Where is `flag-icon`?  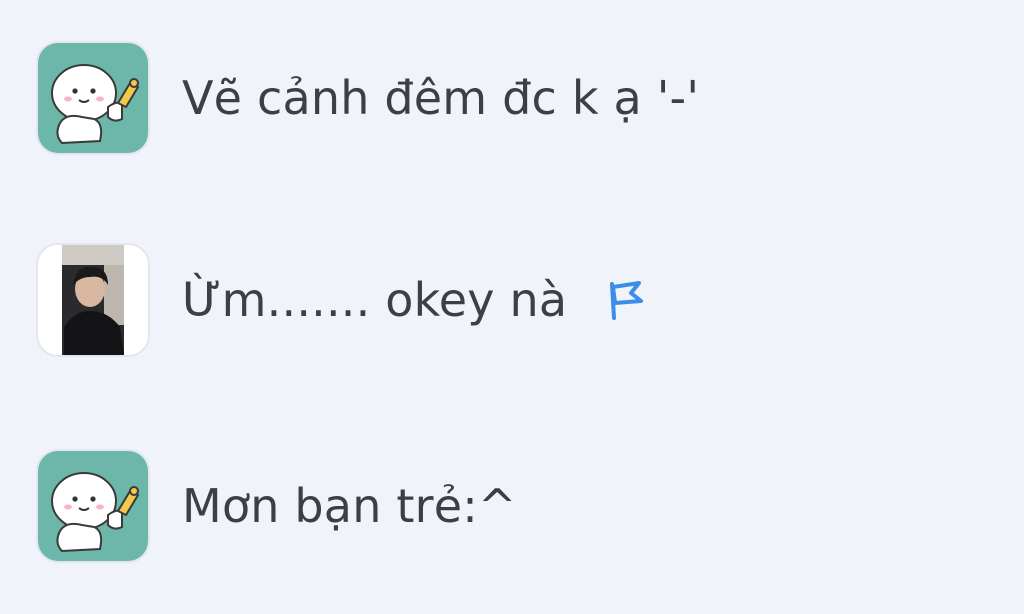 flag-icon is located at coordinates (625, 300).